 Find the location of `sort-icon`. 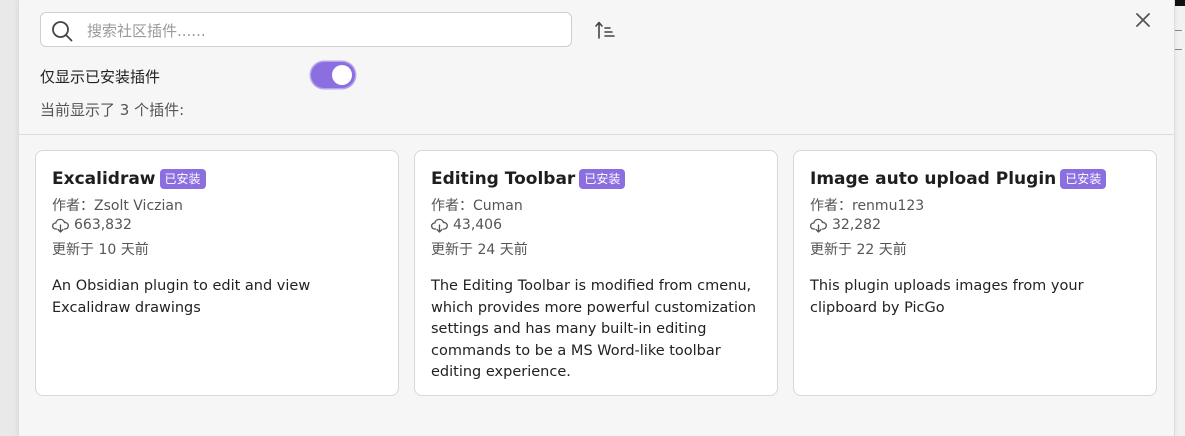

sort-icon is located at coordinates (605, 30).